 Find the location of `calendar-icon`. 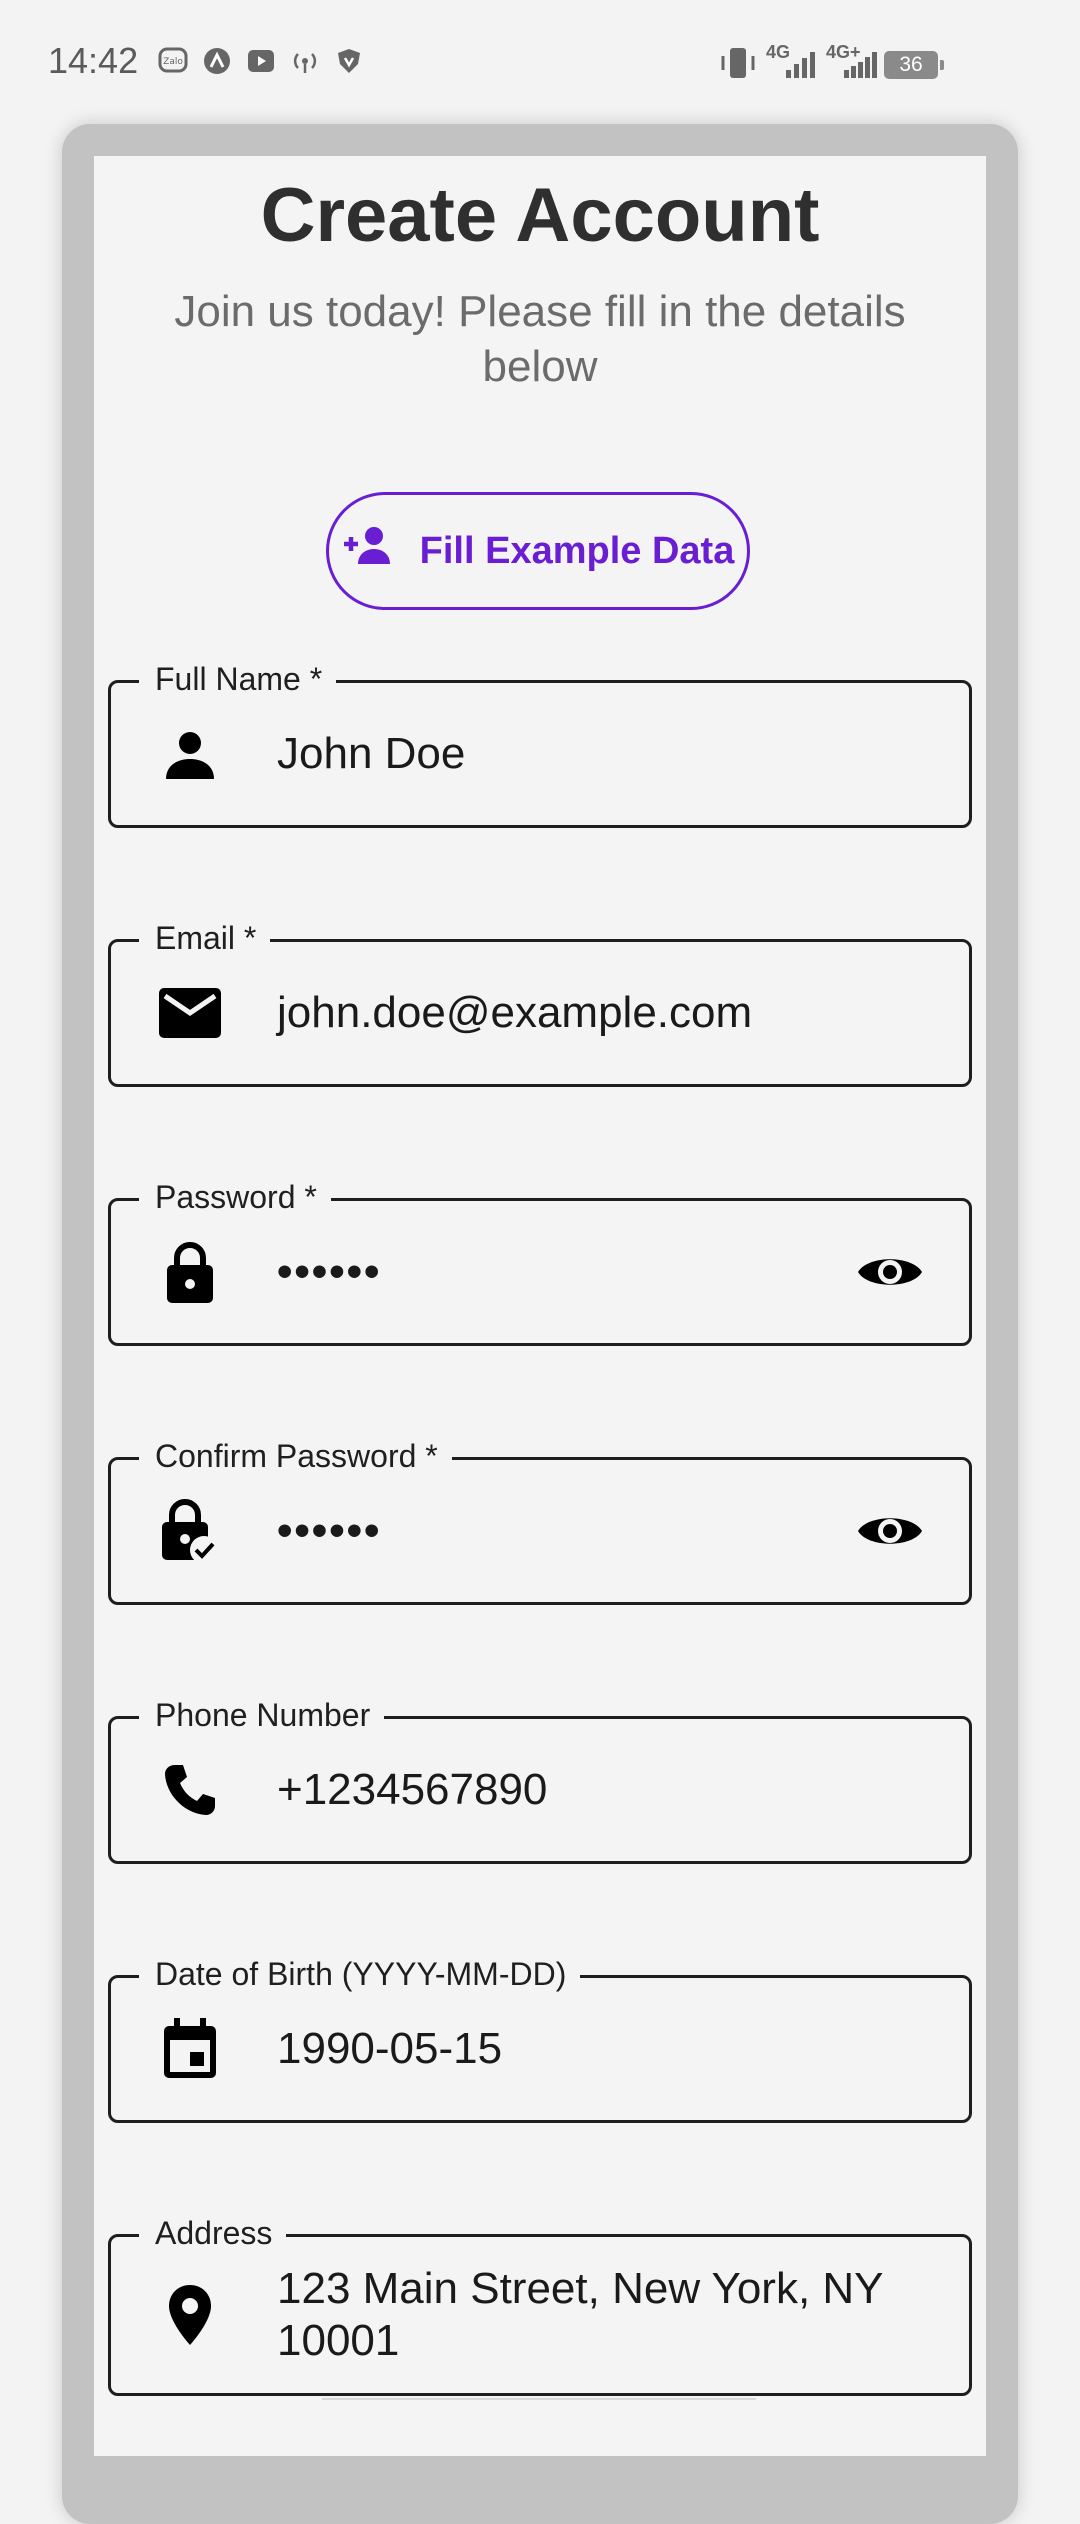

calendar-icon is located at coordinates (190, 2049).